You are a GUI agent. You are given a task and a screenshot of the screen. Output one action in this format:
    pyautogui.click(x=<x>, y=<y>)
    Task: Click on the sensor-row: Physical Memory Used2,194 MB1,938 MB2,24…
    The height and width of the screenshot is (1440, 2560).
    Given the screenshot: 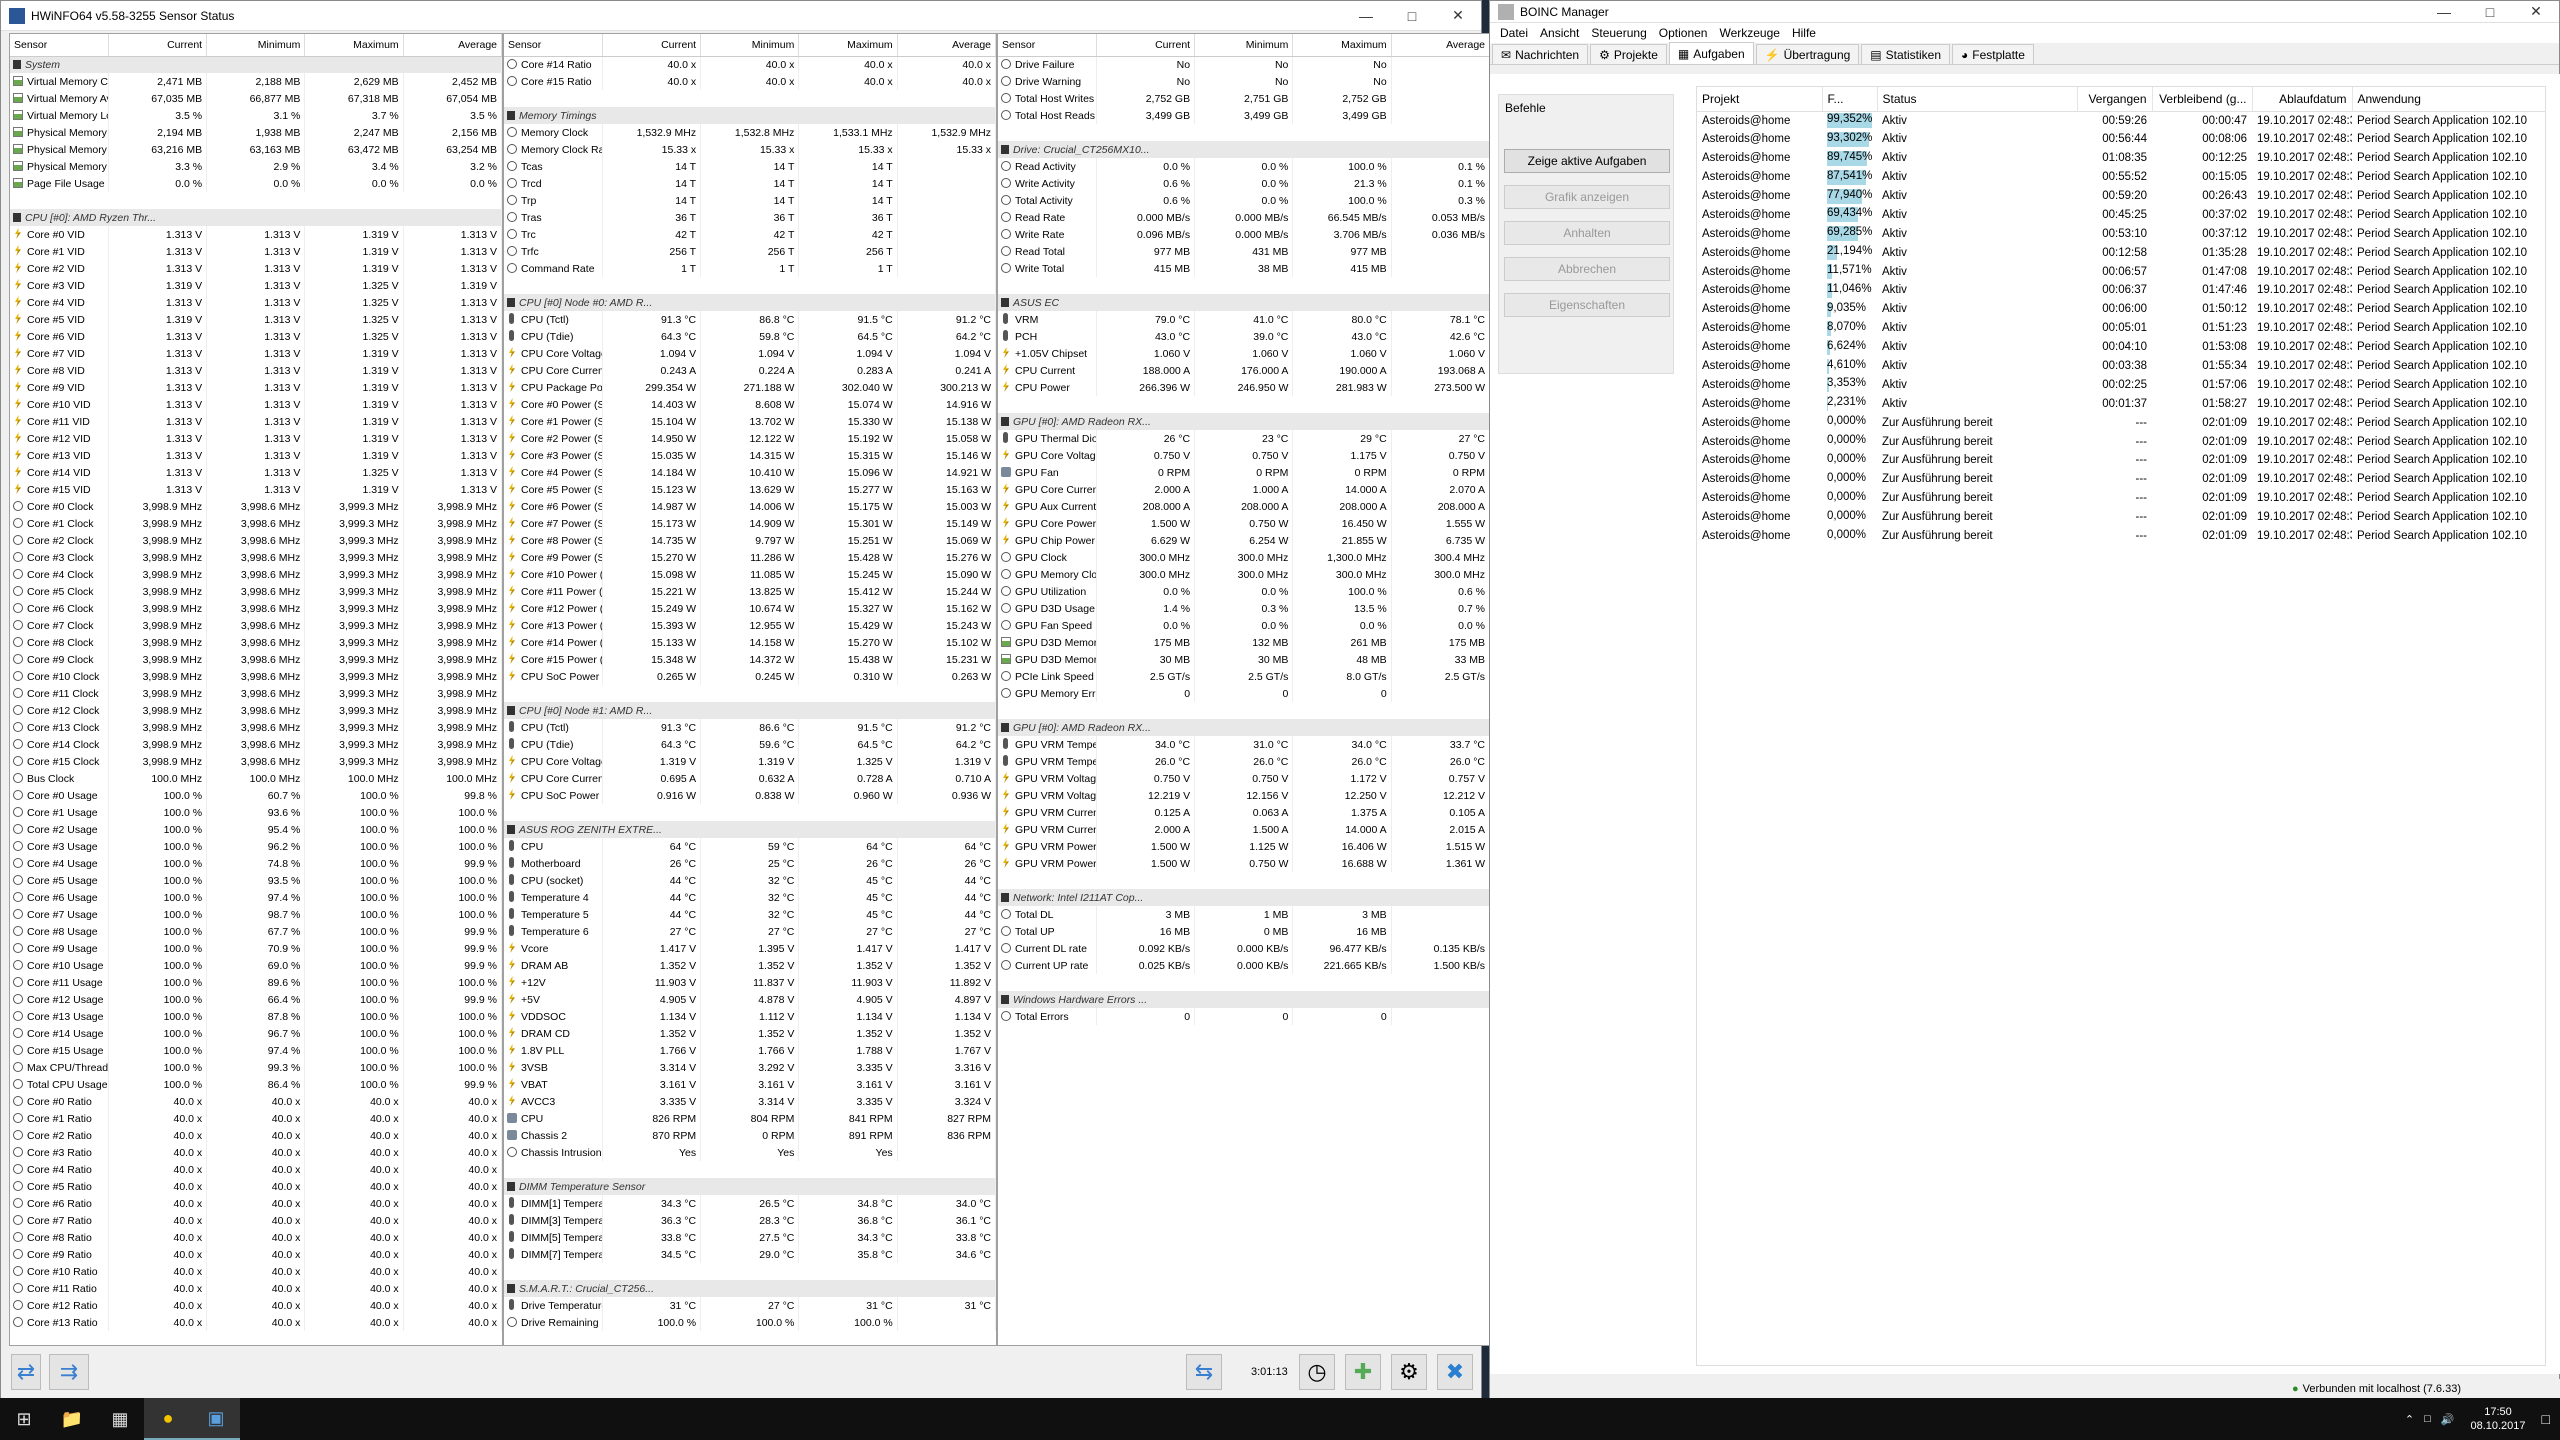 What is the action you would take?
    pyautogui.click(x=256, y=132)
    